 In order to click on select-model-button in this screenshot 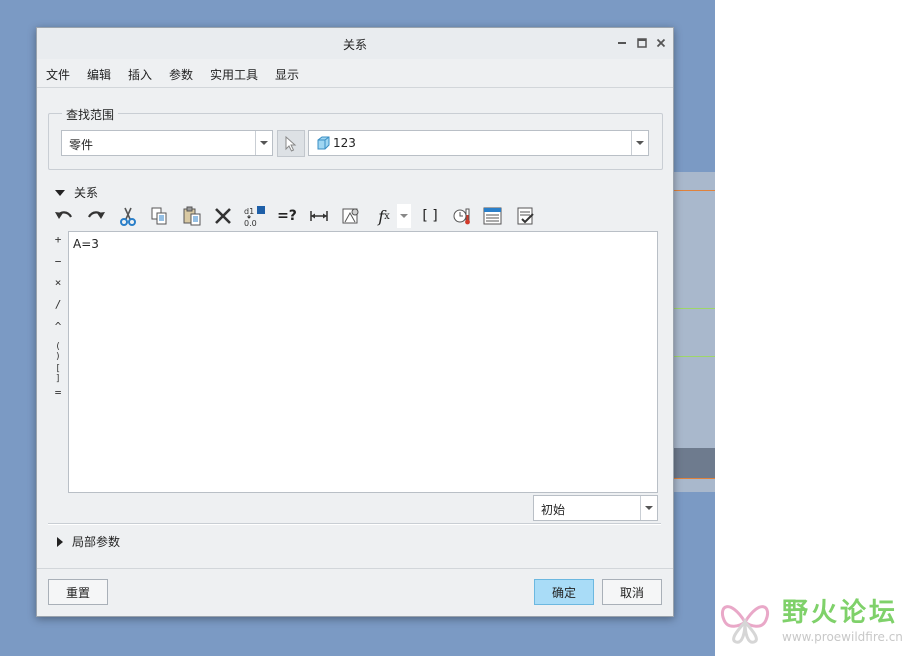, I will do `click(291, 143)`.